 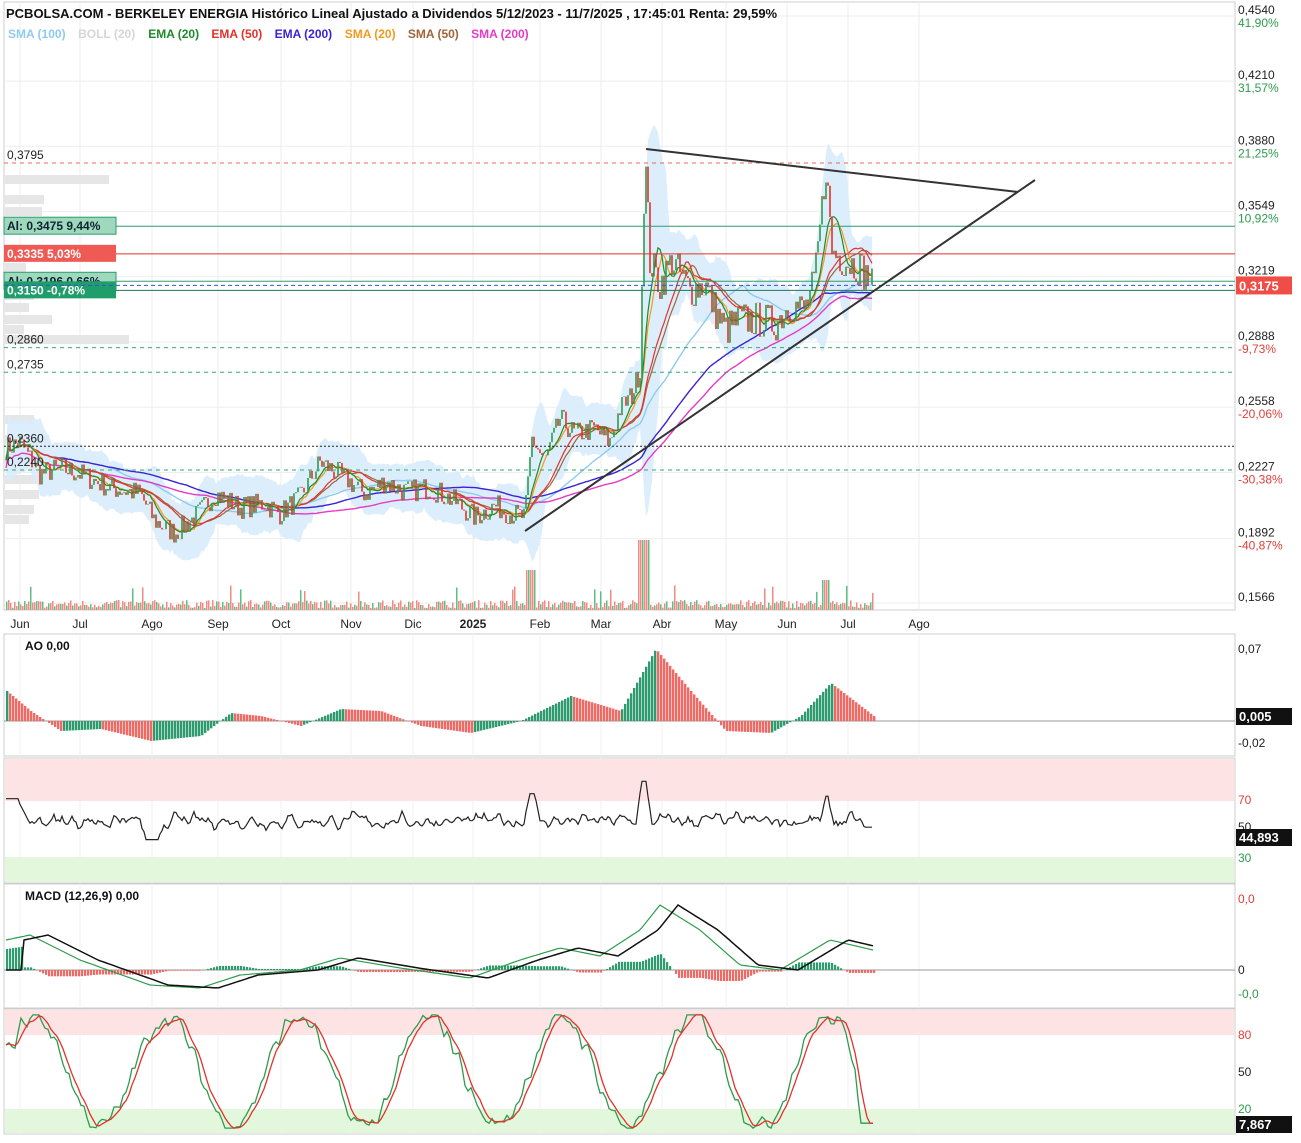 What do you see at coordinates (82, 896) in the screenshot?
I see `panel-title-macd: MACD (12,26,9) 0,00` at bounding box center [82, 896].